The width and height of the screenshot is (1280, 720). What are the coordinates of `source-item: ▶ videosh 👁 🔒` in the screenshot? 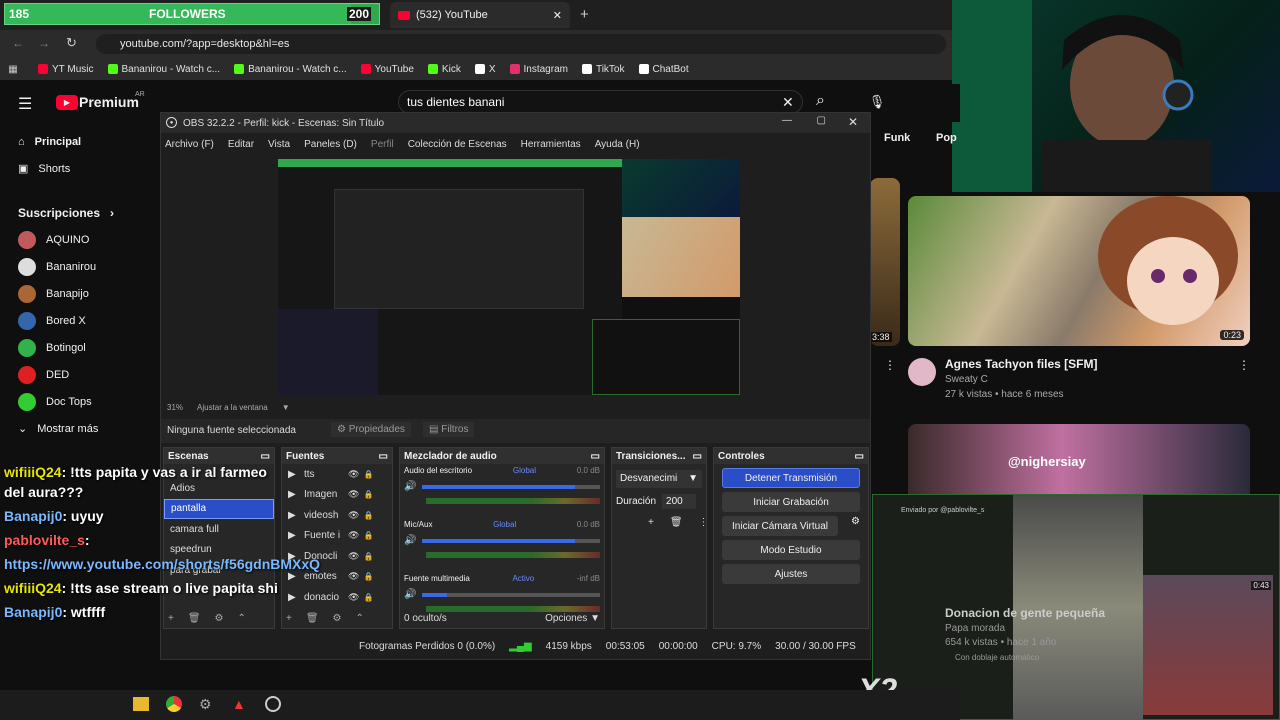 It's located at (337, 515).